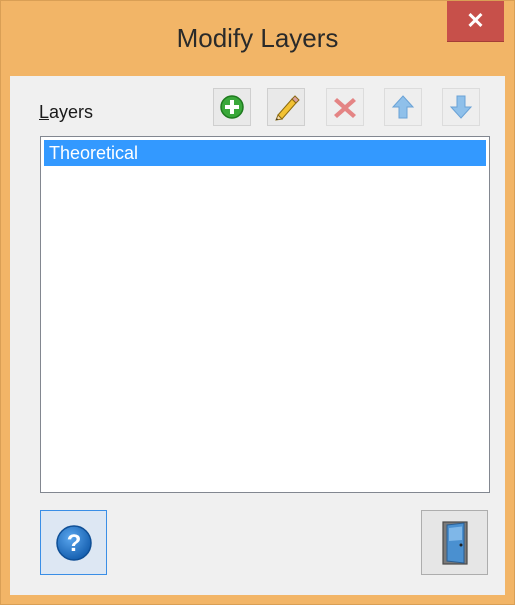 This screenshot has height=605, width=515. I want to click on pencil-icon, so click(287, 108).